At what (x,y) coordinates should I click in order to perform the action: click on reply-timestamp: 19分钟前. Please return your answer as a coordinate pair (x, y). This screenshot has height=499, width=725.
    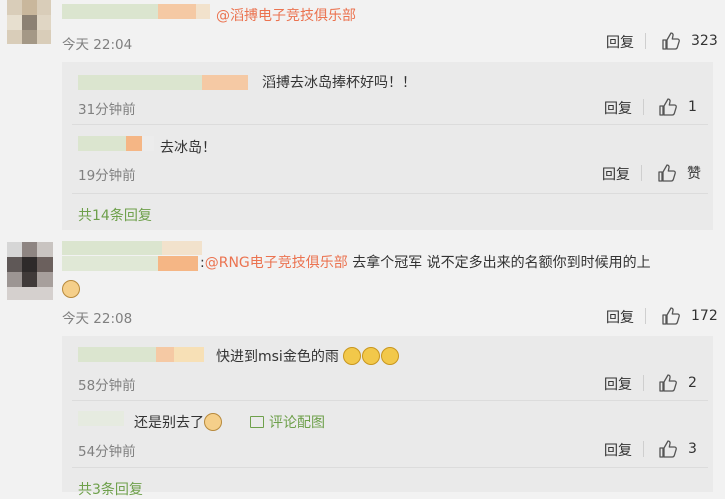
    Looking at the image, I should click on (107, 176).